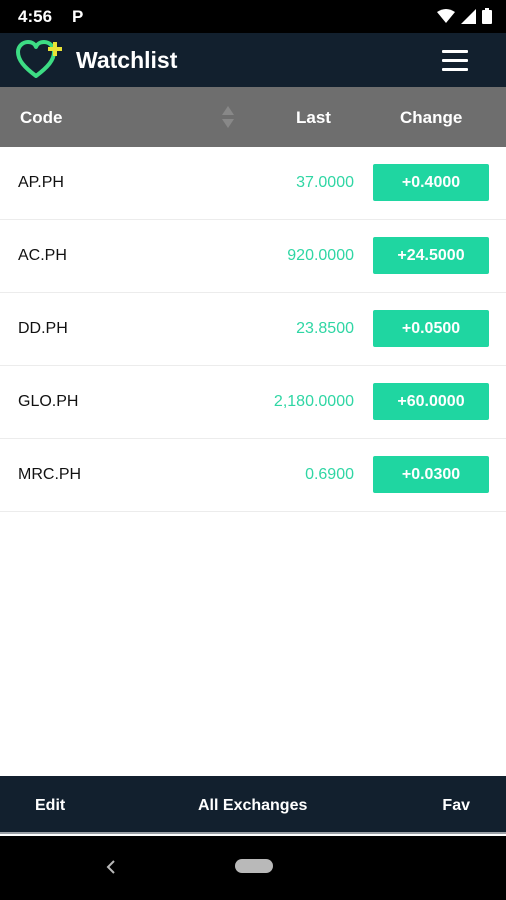 This screenshot has width=506, height=900. What do you see at coordinates (253, 183) in the screenshot?
I see `table-row: AP.PH 37.0000 +0.4000` at bounding box center [253, 183].